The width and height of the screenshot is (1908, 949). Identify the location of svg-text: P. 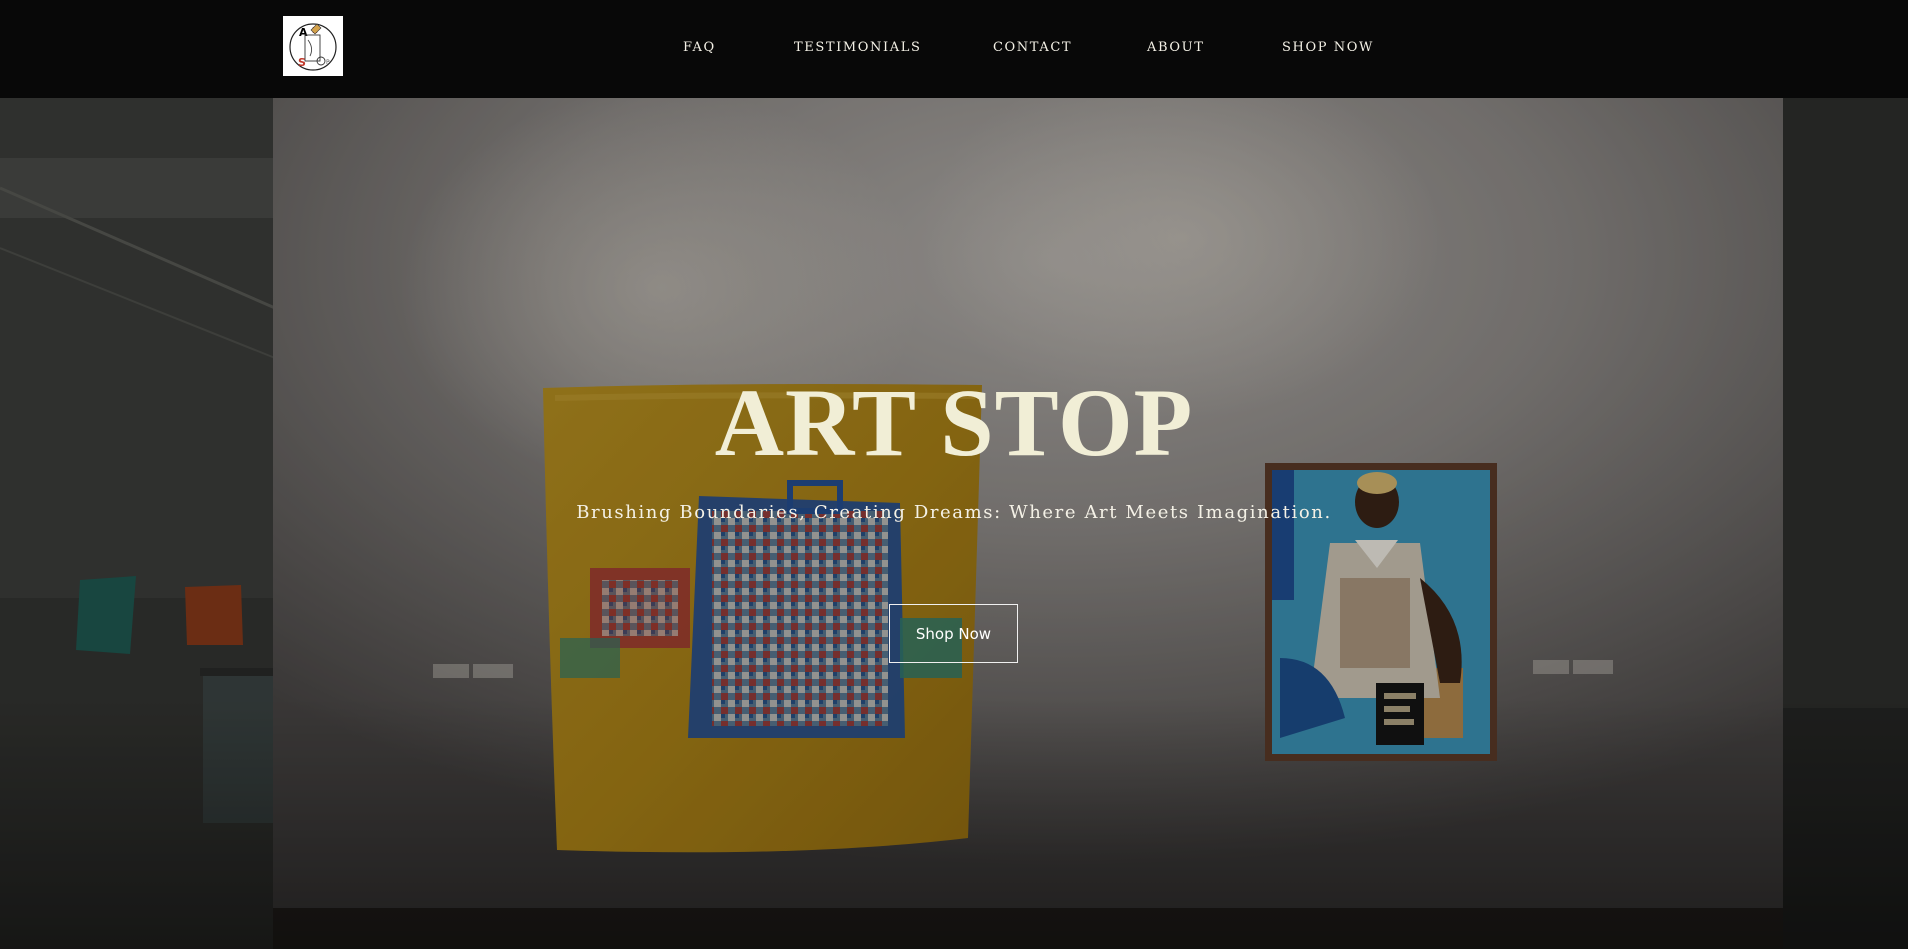
(328, 62).